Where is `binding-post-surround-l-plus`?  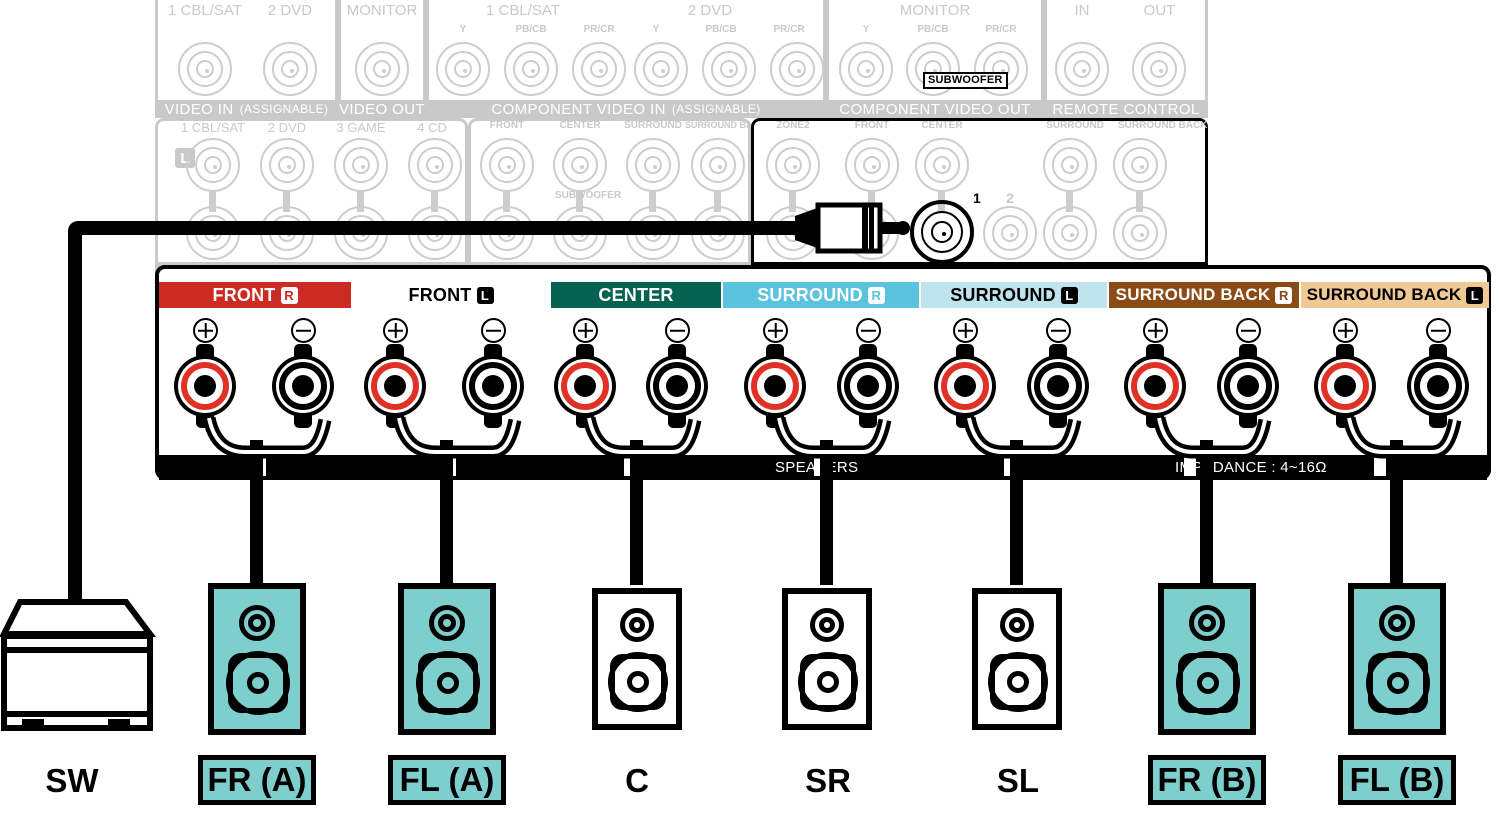
binding-post-surround-l-plus is located at coordinates (965, 386).